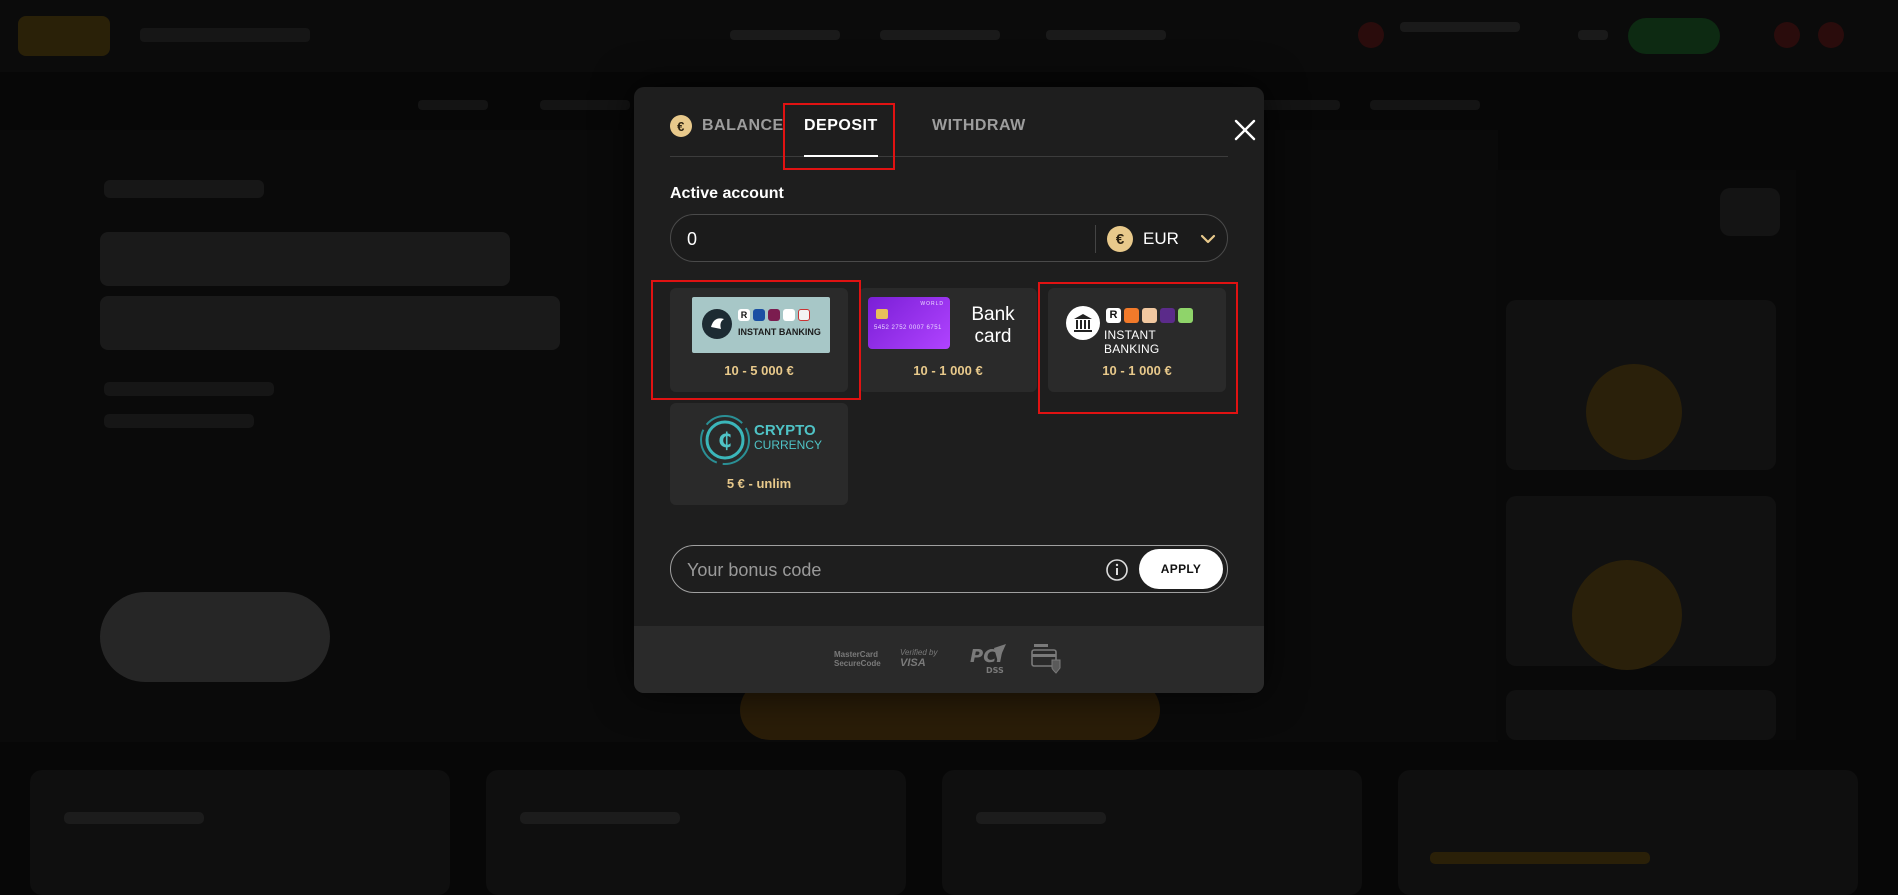 The height and width of the screenshot is (895, 1898). What do you see at coordinates (995, 670) in the screenshot?
I see `svg-text: DSS` at bounding box center [995, 670].